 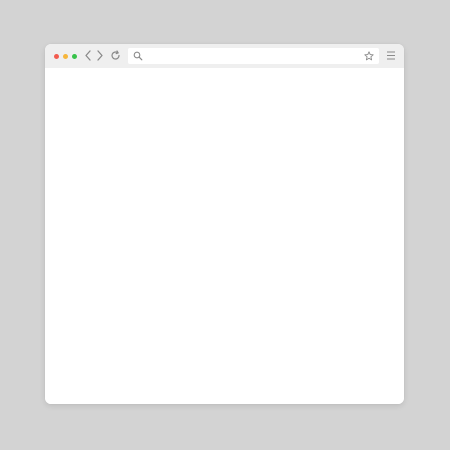 What do you see at coordinates (100, 55) in the screenshot?
I see `forward-arrow-icon` at bounding box center [100, 55].